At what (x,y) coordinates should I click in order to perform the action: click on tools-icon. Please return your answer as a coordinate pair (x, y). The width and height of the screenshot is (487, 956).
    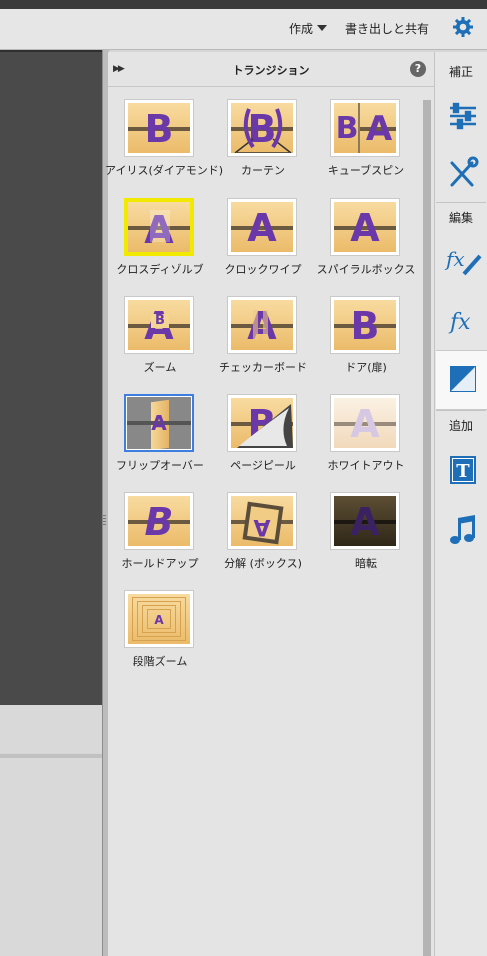
    Looking at the image, I should click on (462, 173).